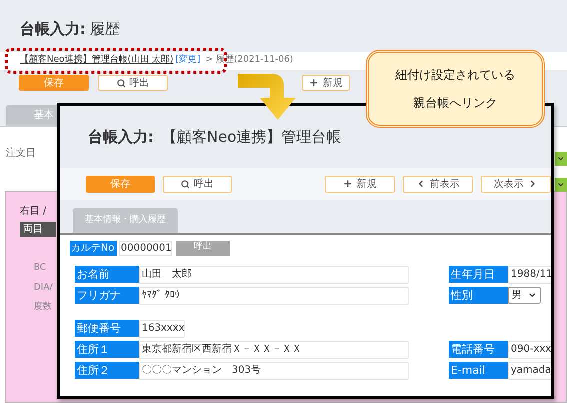  I want to click on field-label: お名前, so click(107, 274).